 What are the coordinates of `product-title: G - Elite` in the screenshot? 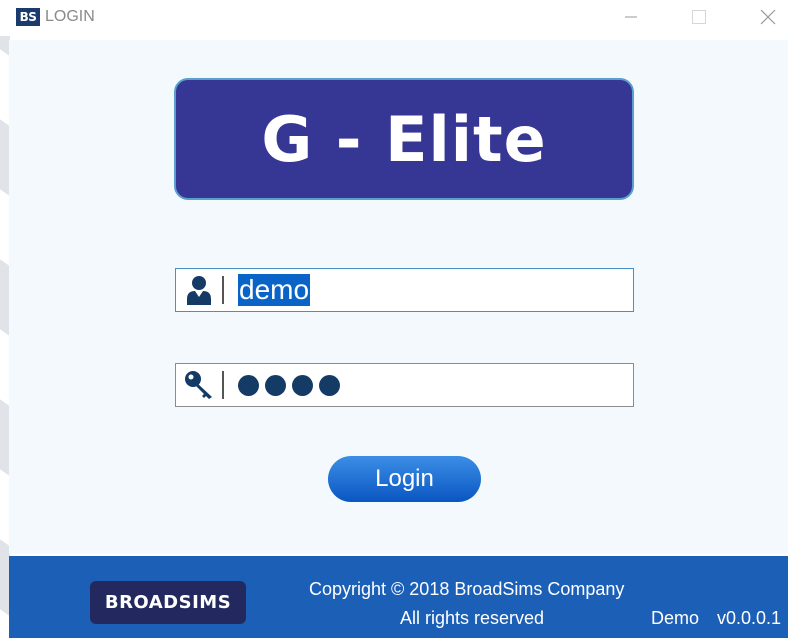 It's located at (404, 139).